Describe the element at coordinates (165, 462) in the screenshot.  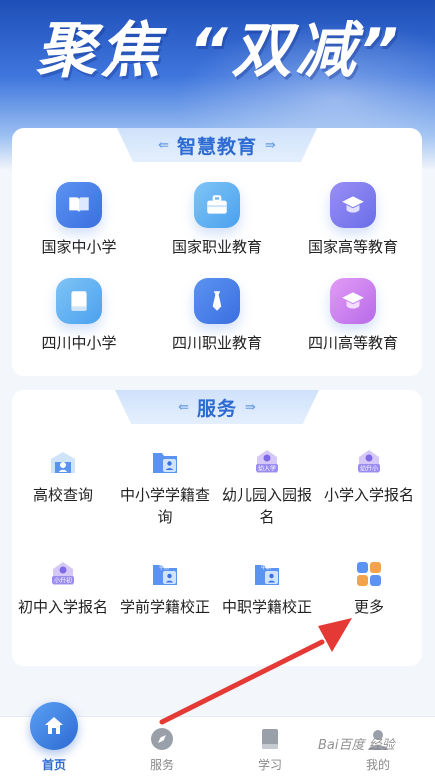
I see `student-folder-icon` at that location.